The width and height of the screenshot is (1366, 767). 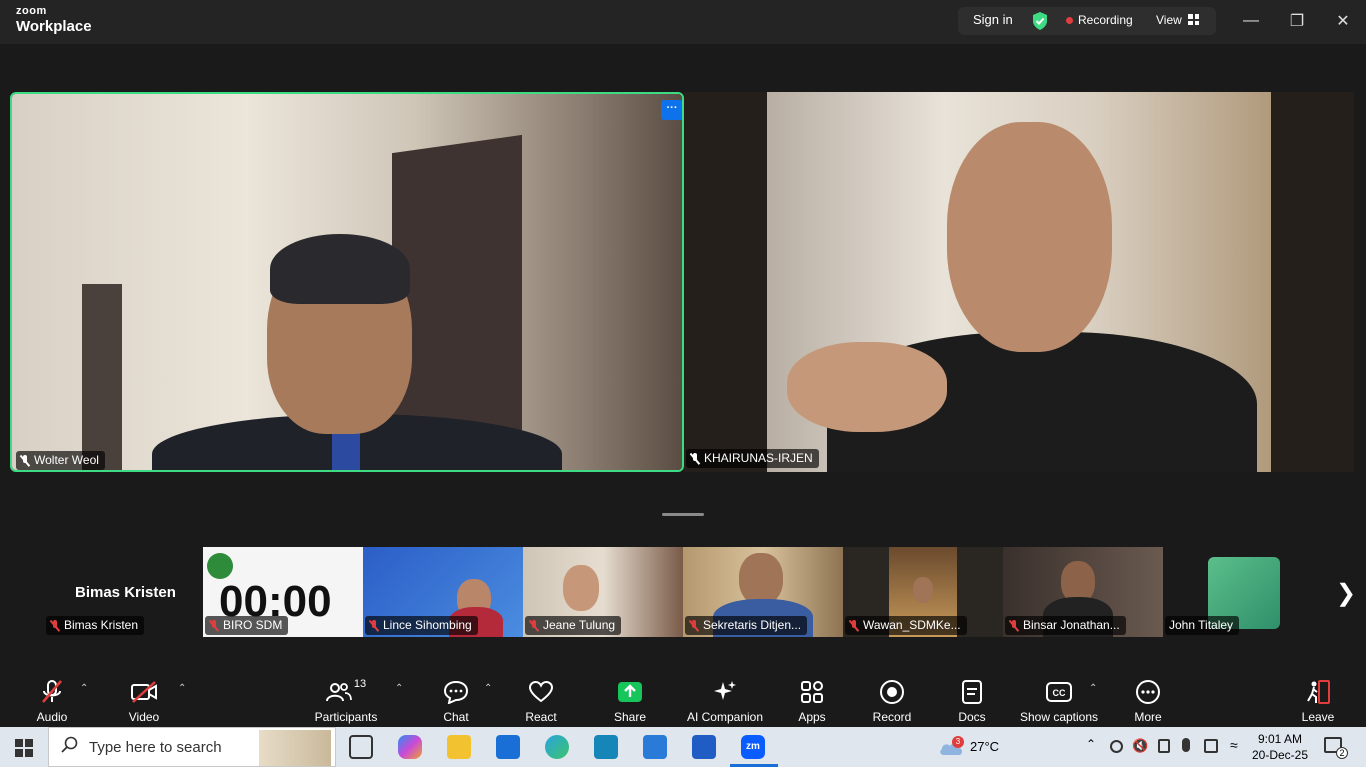 I want to click on speaker-muted-icon: 🔇, so click(x=1140, y=746).